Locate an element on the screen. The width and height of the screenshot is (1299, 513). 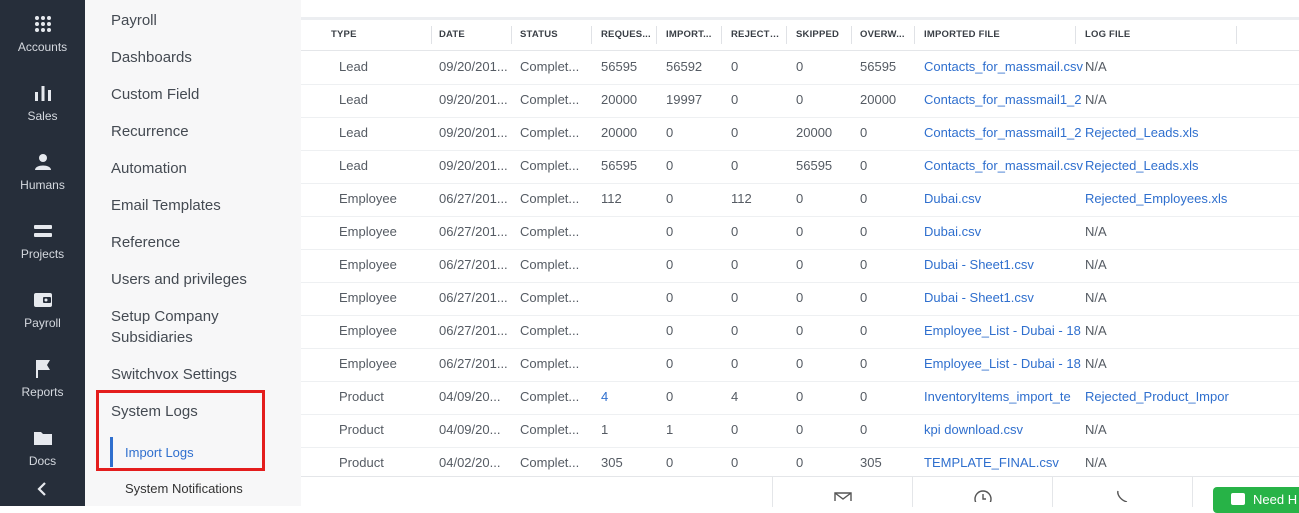
phone-icon is located at coordinates (1123, 498).